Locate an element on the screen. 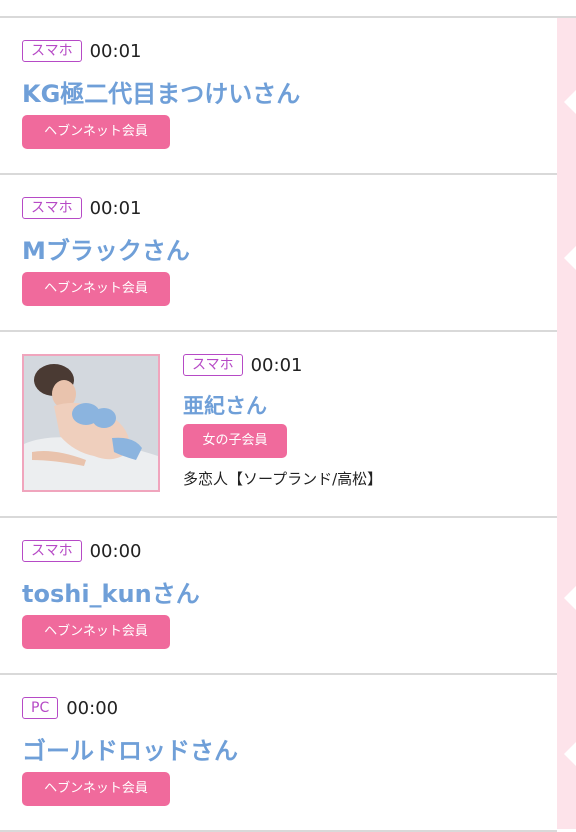  membership-button: 女の子会員 is located at coordinates (235, 441).